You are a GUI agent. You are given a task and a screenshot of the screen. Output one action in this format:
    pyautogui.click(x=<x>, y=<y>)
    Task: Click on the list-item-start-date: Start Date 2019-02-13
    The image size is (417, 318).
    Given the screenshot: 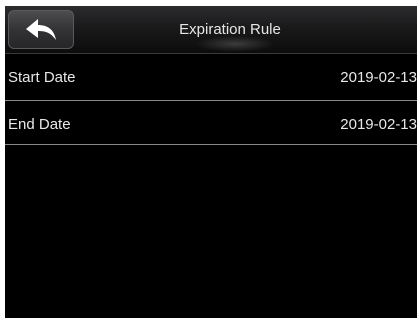 What is the action you would take?
    pyautogui.click(x=211, y=78)
    